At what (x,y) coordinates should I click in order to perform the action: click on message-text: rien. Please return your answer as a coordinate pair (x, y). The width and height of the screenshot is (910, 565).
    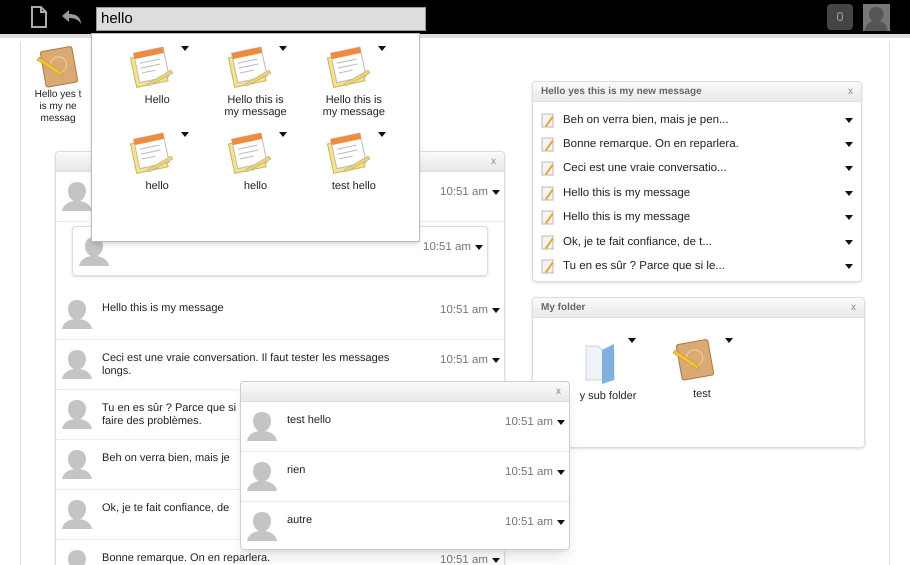
    Looking at the image, I should click on (296, 470).